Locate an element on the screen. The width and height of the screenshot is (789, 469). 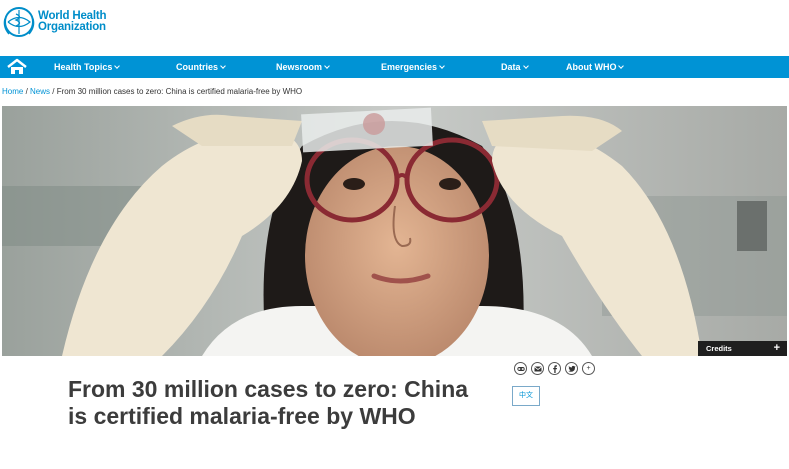
breadcrumb-home-link: Home is located at coordinates (12, 91).